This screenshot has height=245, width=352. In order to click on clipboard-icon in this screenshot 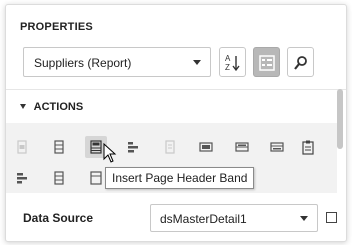, I will do `click(308, 147)`.